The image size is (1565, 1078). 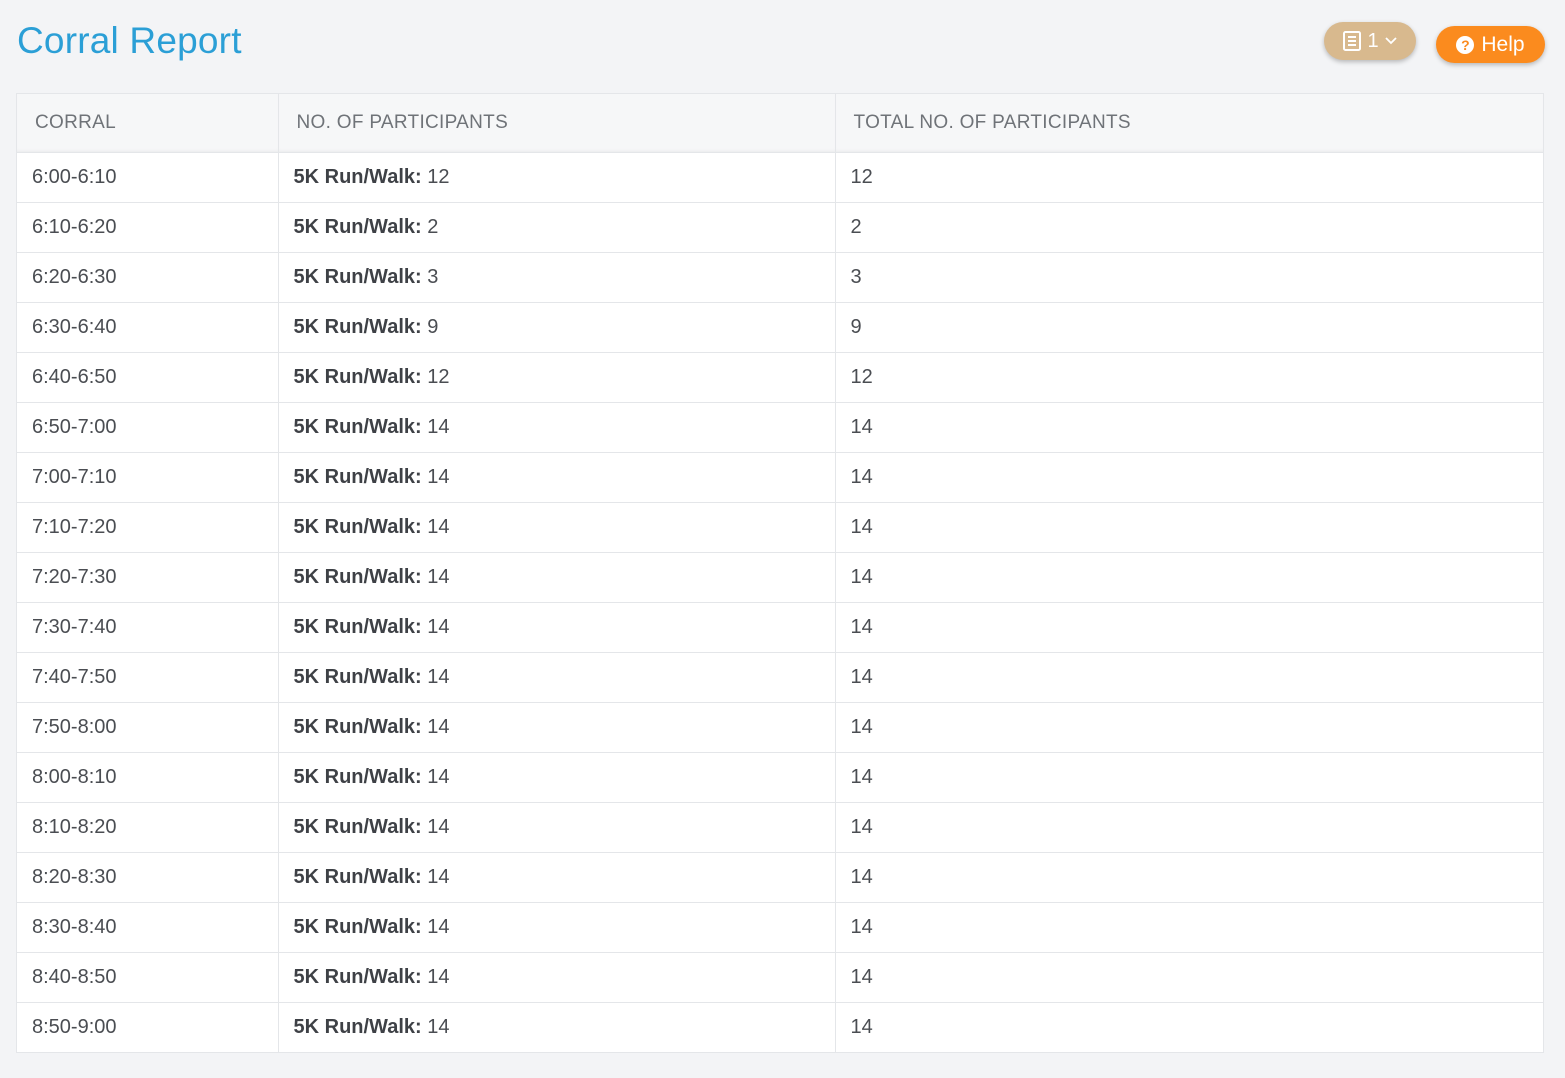 I want to click on table-row: 8:10-8:20 5K Run/Walk: 14 14, so click(x=780, y=827).